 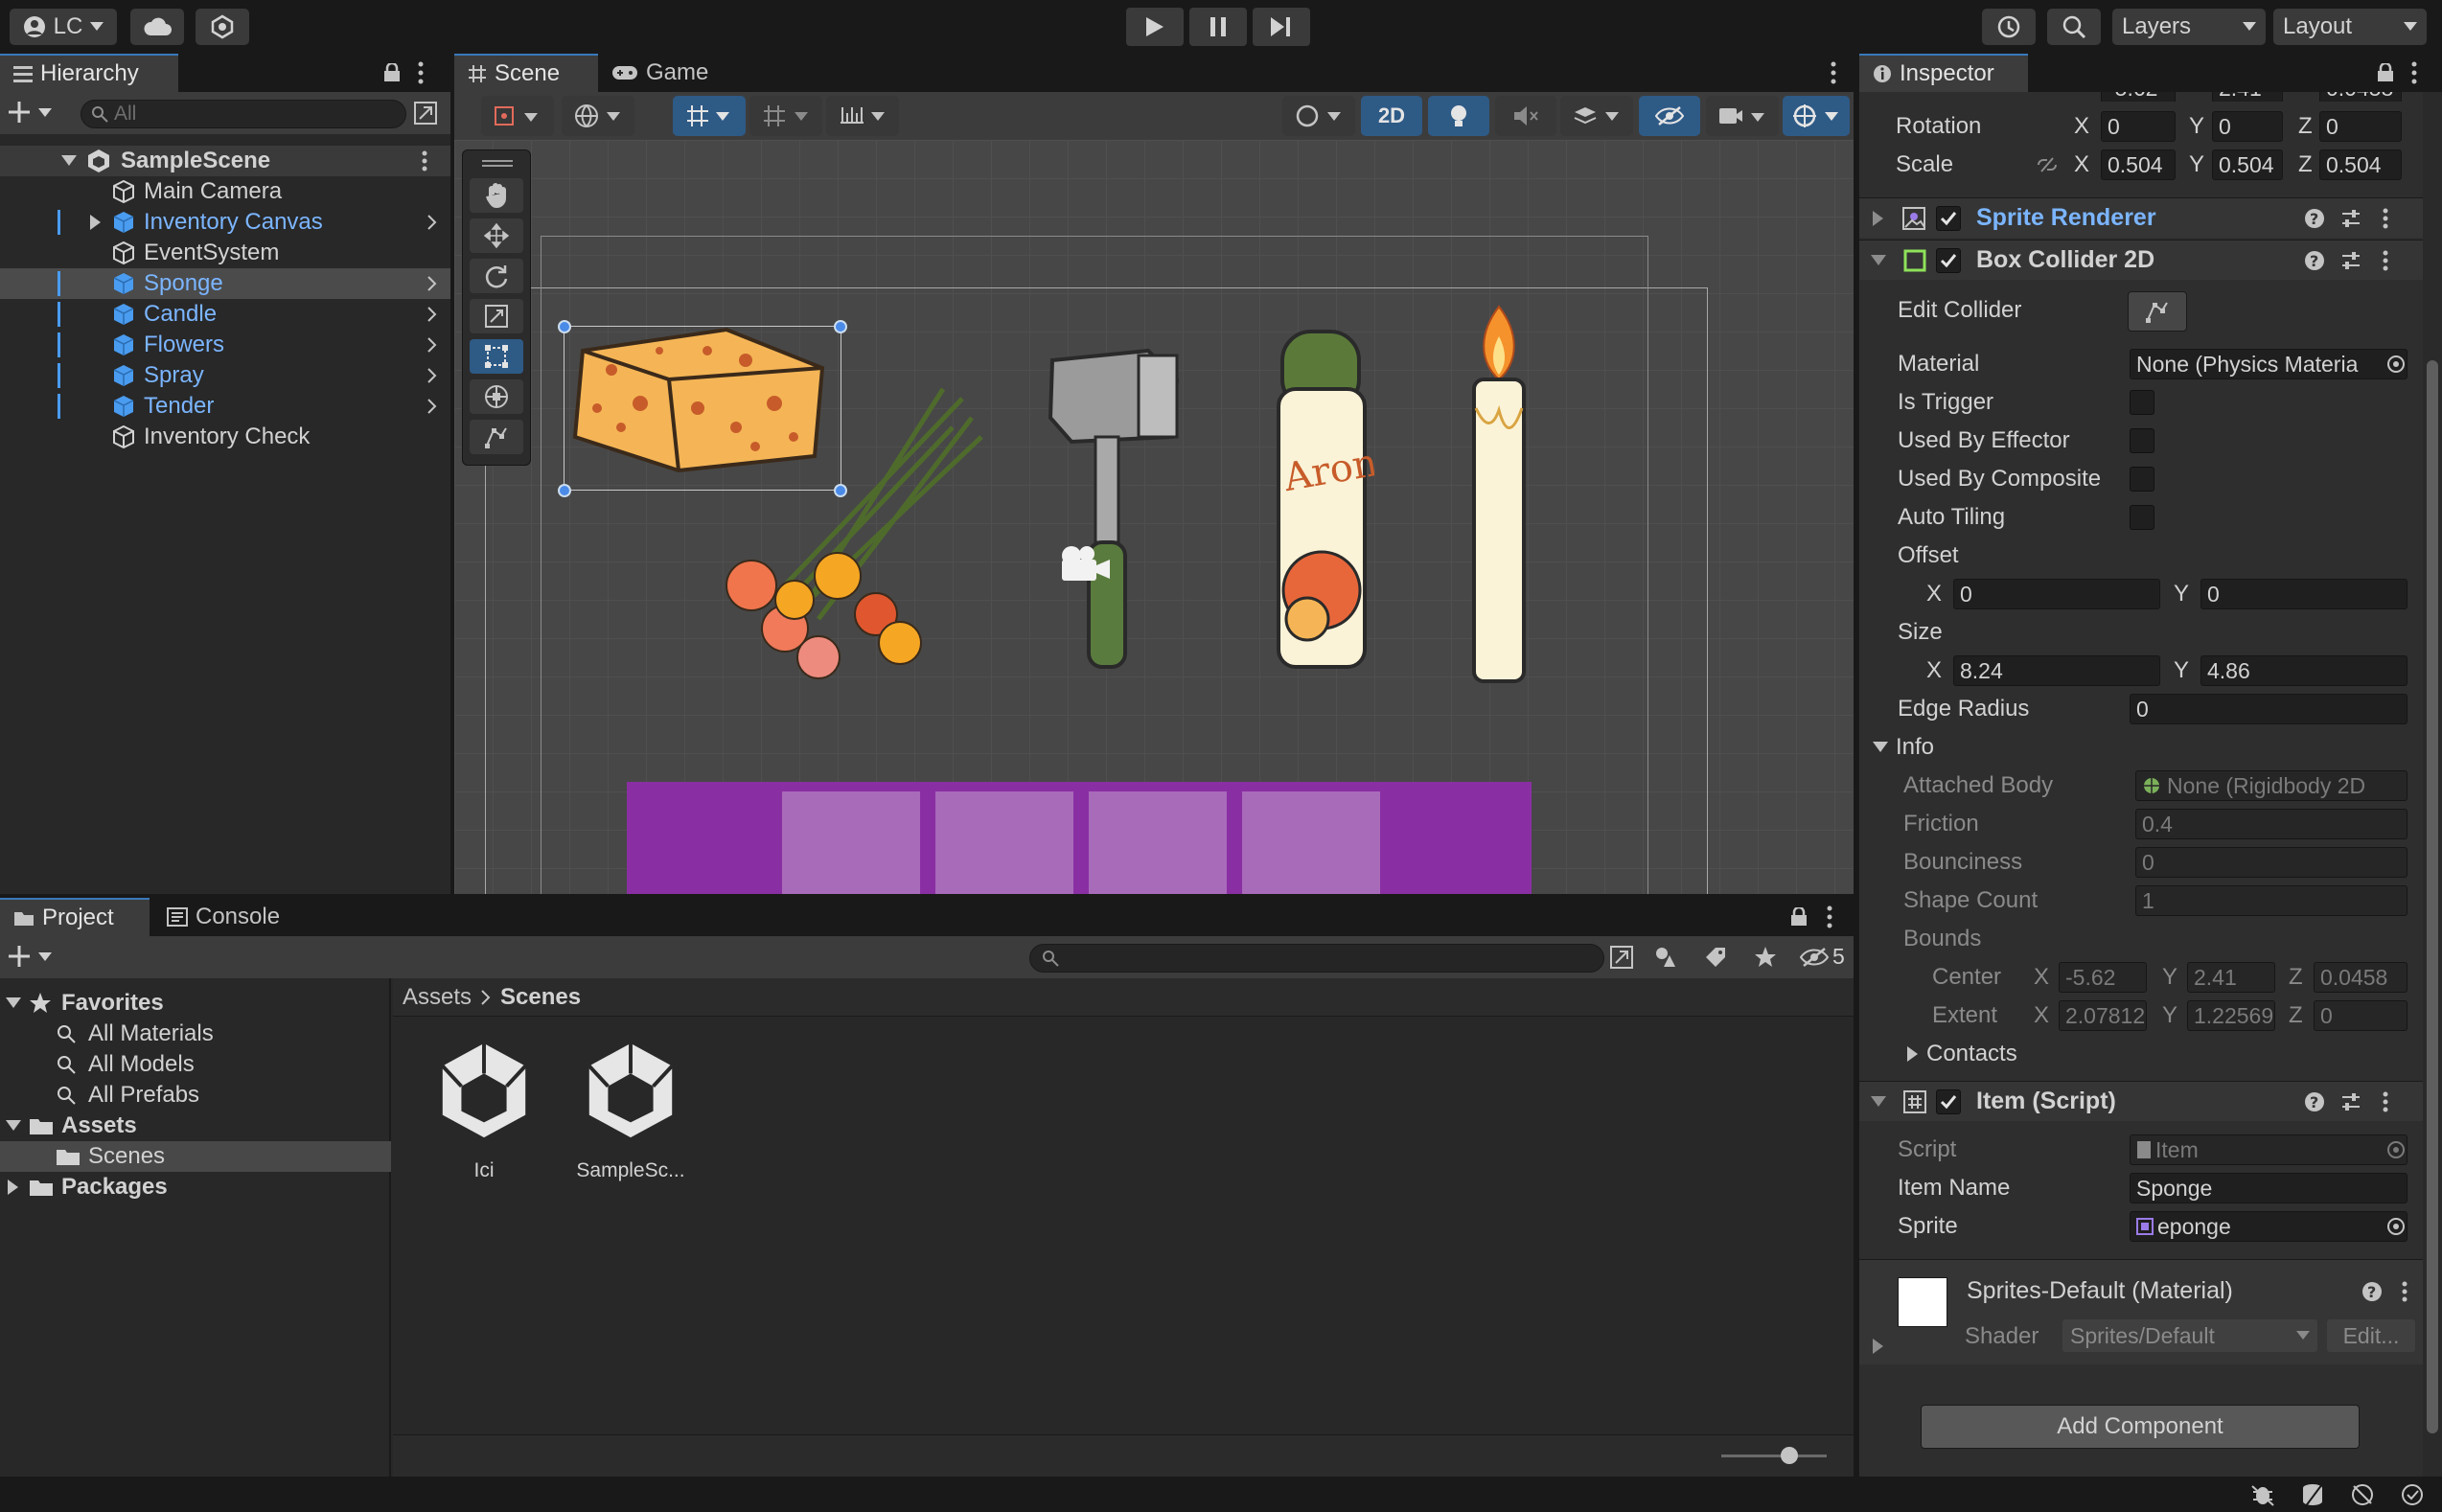 What do you see at coordinates (195, 1064) in the screenshot?
I see `favorite-item: All Models` at bounding box center [195, 1064].